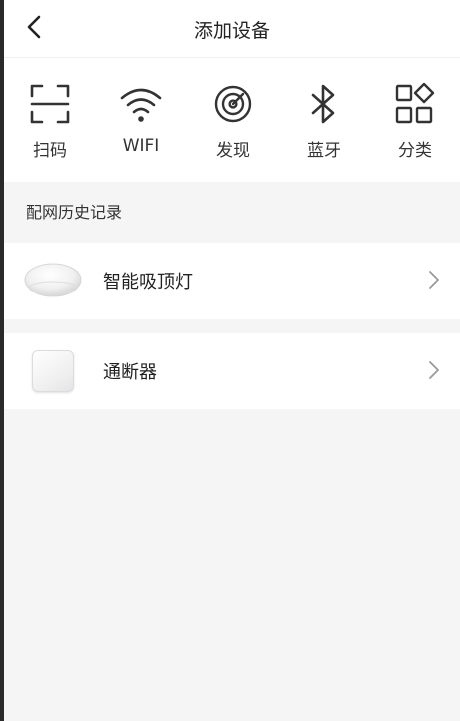 The width and height of the screenshot is (460, 721). What do you see at coordinates (233, 104) in the screenshot?
I see `radar-icon` at bounding box center [233, 104].